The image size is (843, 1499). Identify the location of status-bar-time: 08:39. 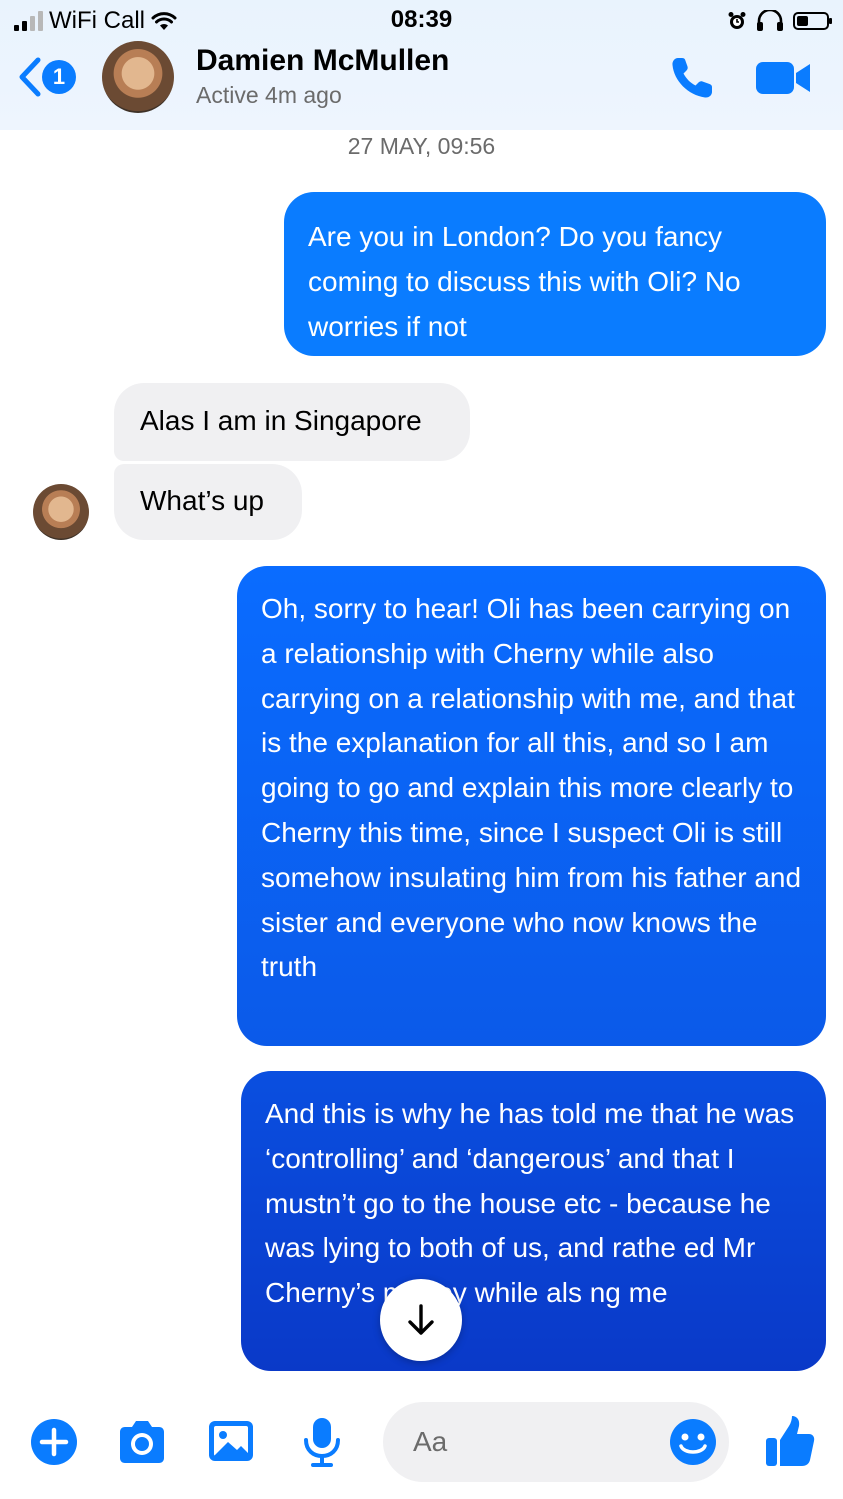
(421, 19).